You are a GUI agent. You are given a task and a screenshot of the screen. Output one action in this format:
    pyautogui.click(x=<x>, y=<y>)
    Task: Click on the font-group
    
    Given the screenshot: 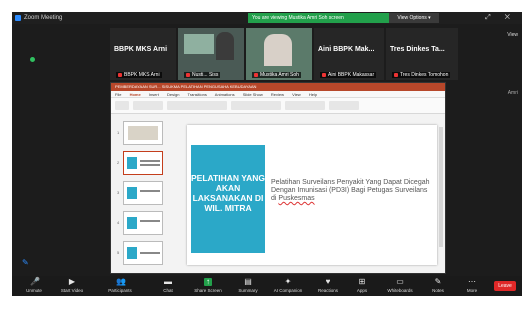 What is the action you would take?
    pyautogui.click(x=197, y=105)
    